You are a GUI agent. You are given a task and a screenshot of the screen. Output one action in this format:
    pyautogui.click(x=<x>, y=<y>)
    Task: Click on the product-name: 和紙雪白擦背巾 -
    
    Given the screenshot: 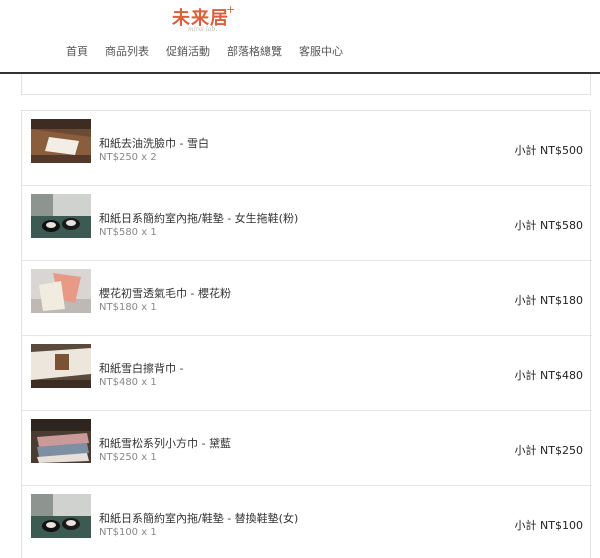 What is the action you would take?
    pyautogui.click(x=141, y=368)
    